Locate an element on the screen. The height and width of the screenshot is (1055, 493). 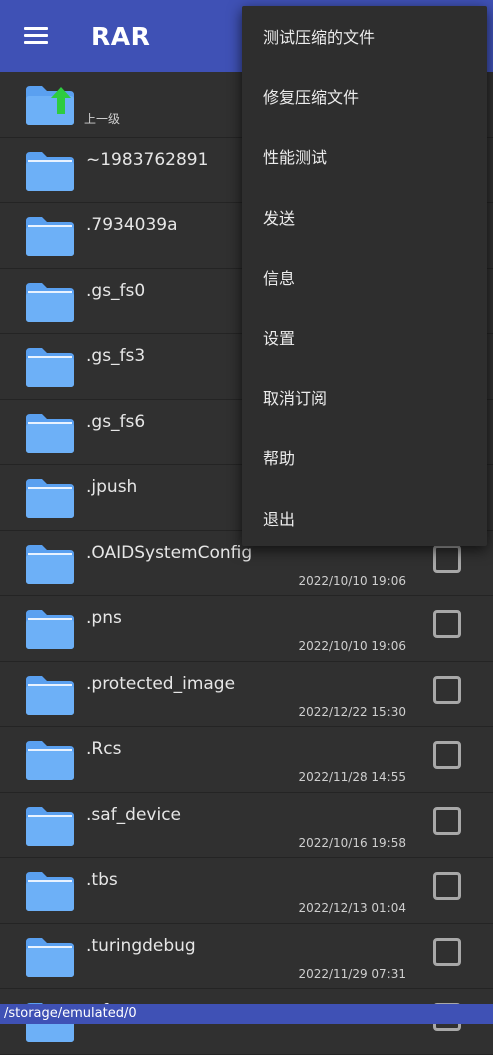
file-date: 2022/10/16 19:58 is located at coordinates (352, 842).